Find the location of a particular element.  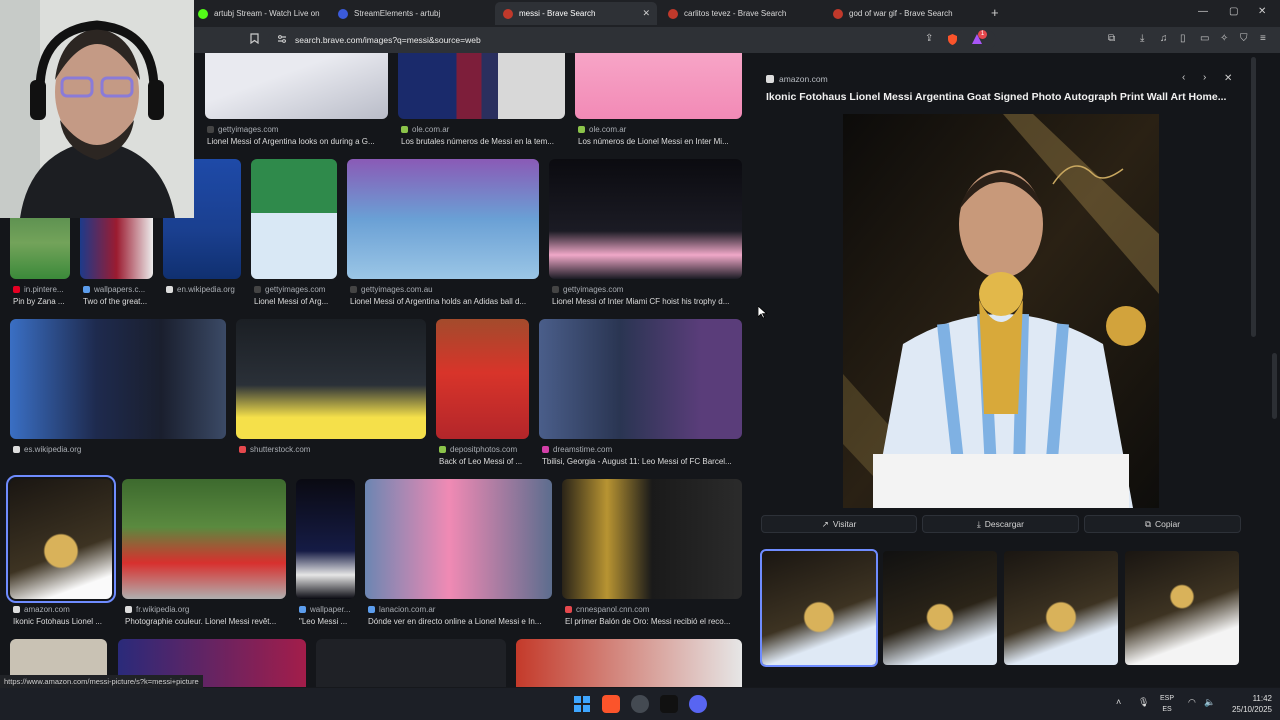

result-source: en.wikipedia.org is located at coordinates (206, 289).